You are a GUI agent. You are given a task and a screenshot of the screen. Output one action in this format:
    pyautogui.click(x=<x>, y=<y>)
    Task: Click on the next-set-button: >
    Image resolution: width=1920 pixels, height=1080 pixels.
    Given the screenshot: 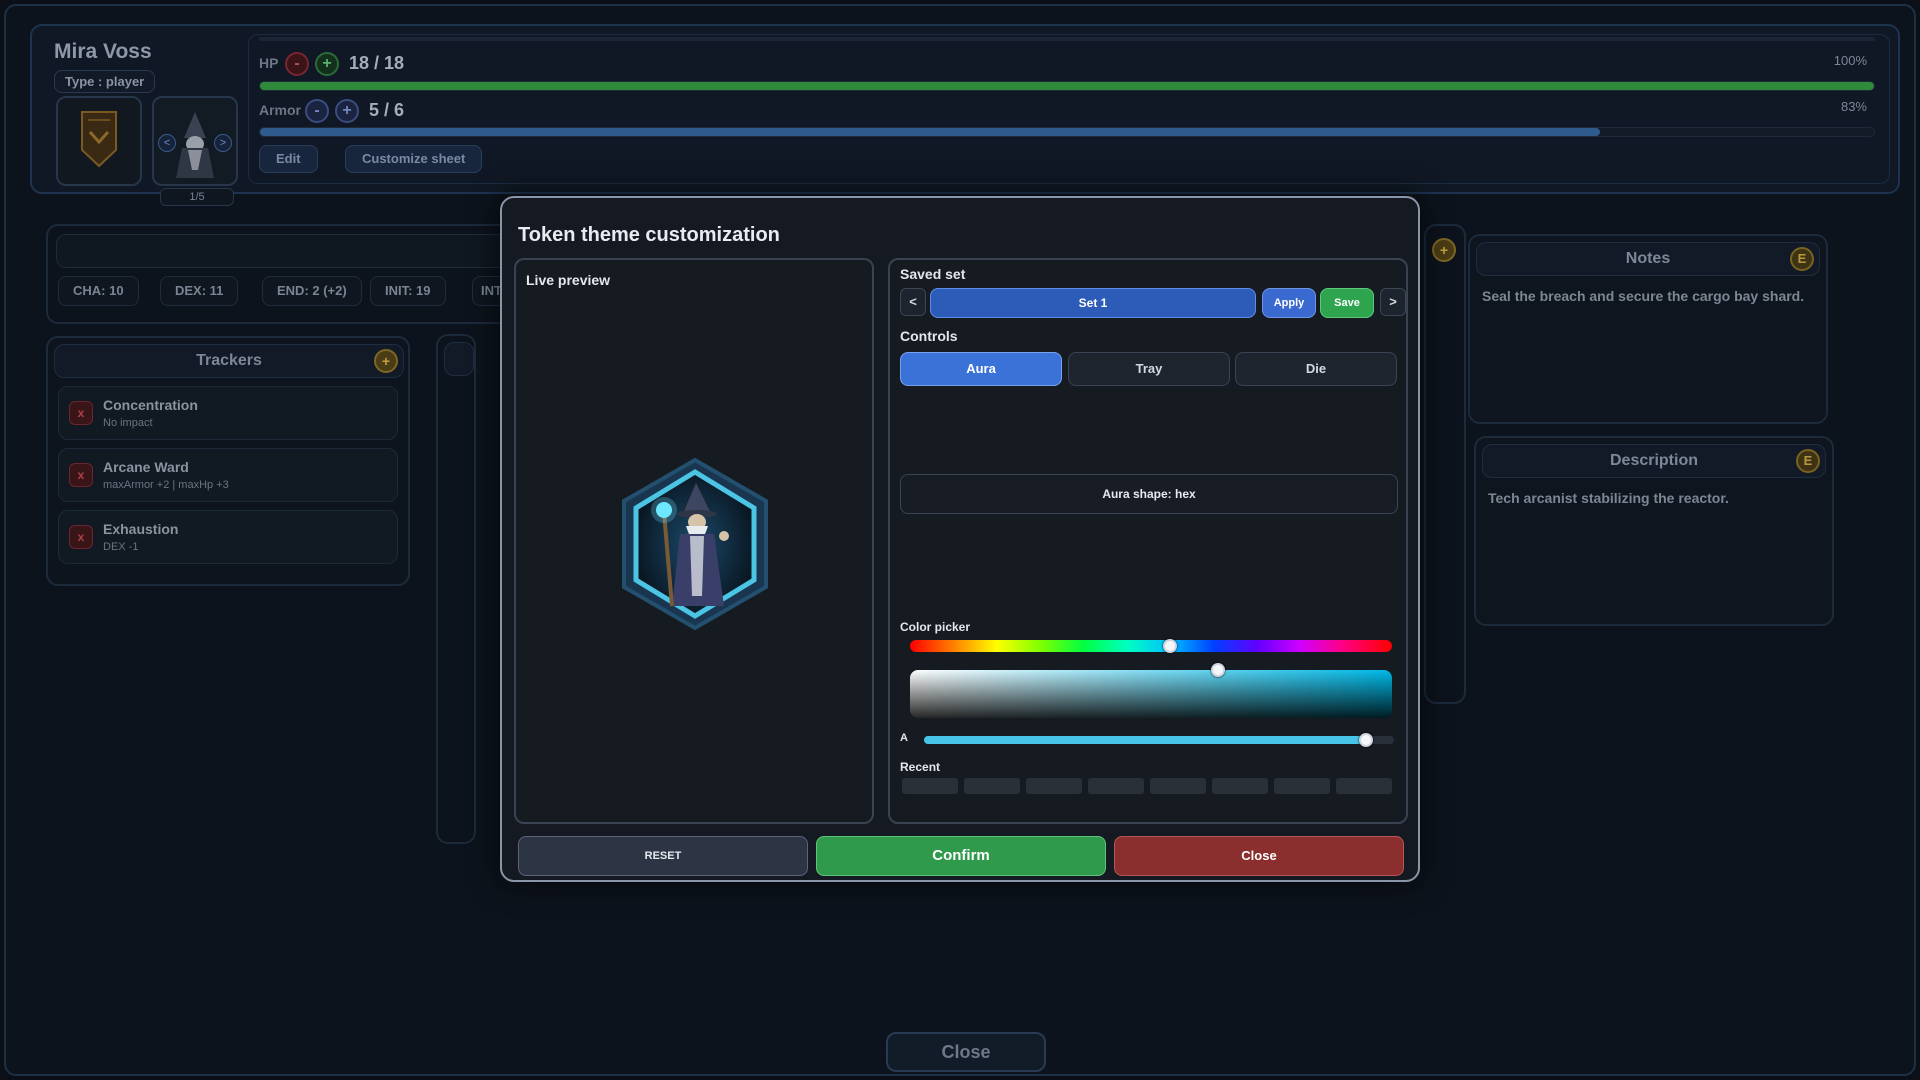 What is the action you would take?
    pyautogui.click(x=1393, y=302)
    